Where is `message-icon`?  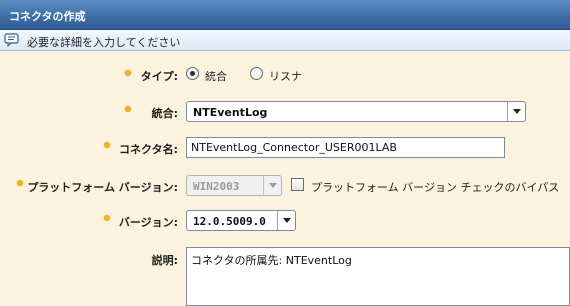 message-icon is located at coordinates (11, 40).